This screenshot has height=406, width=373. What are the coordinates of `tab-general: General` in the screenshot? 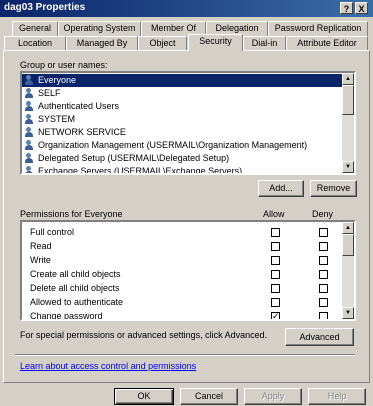 It's located at (35, 28).